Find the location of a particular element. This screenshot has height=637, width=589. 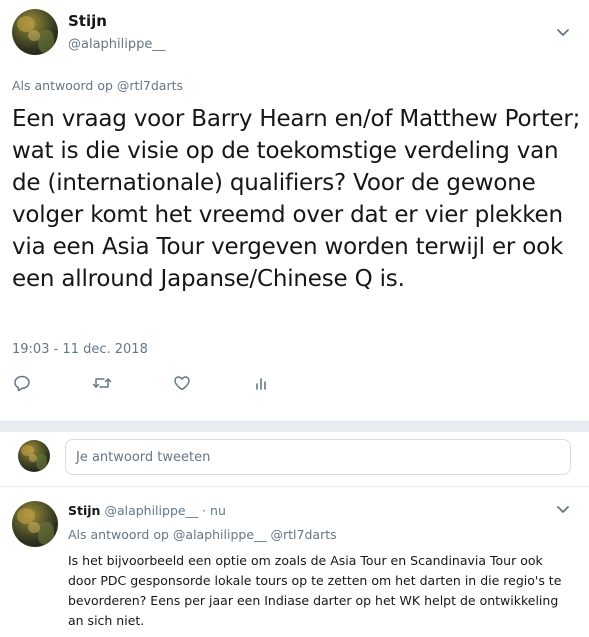

reply-button is located at coordinates (22, 383).